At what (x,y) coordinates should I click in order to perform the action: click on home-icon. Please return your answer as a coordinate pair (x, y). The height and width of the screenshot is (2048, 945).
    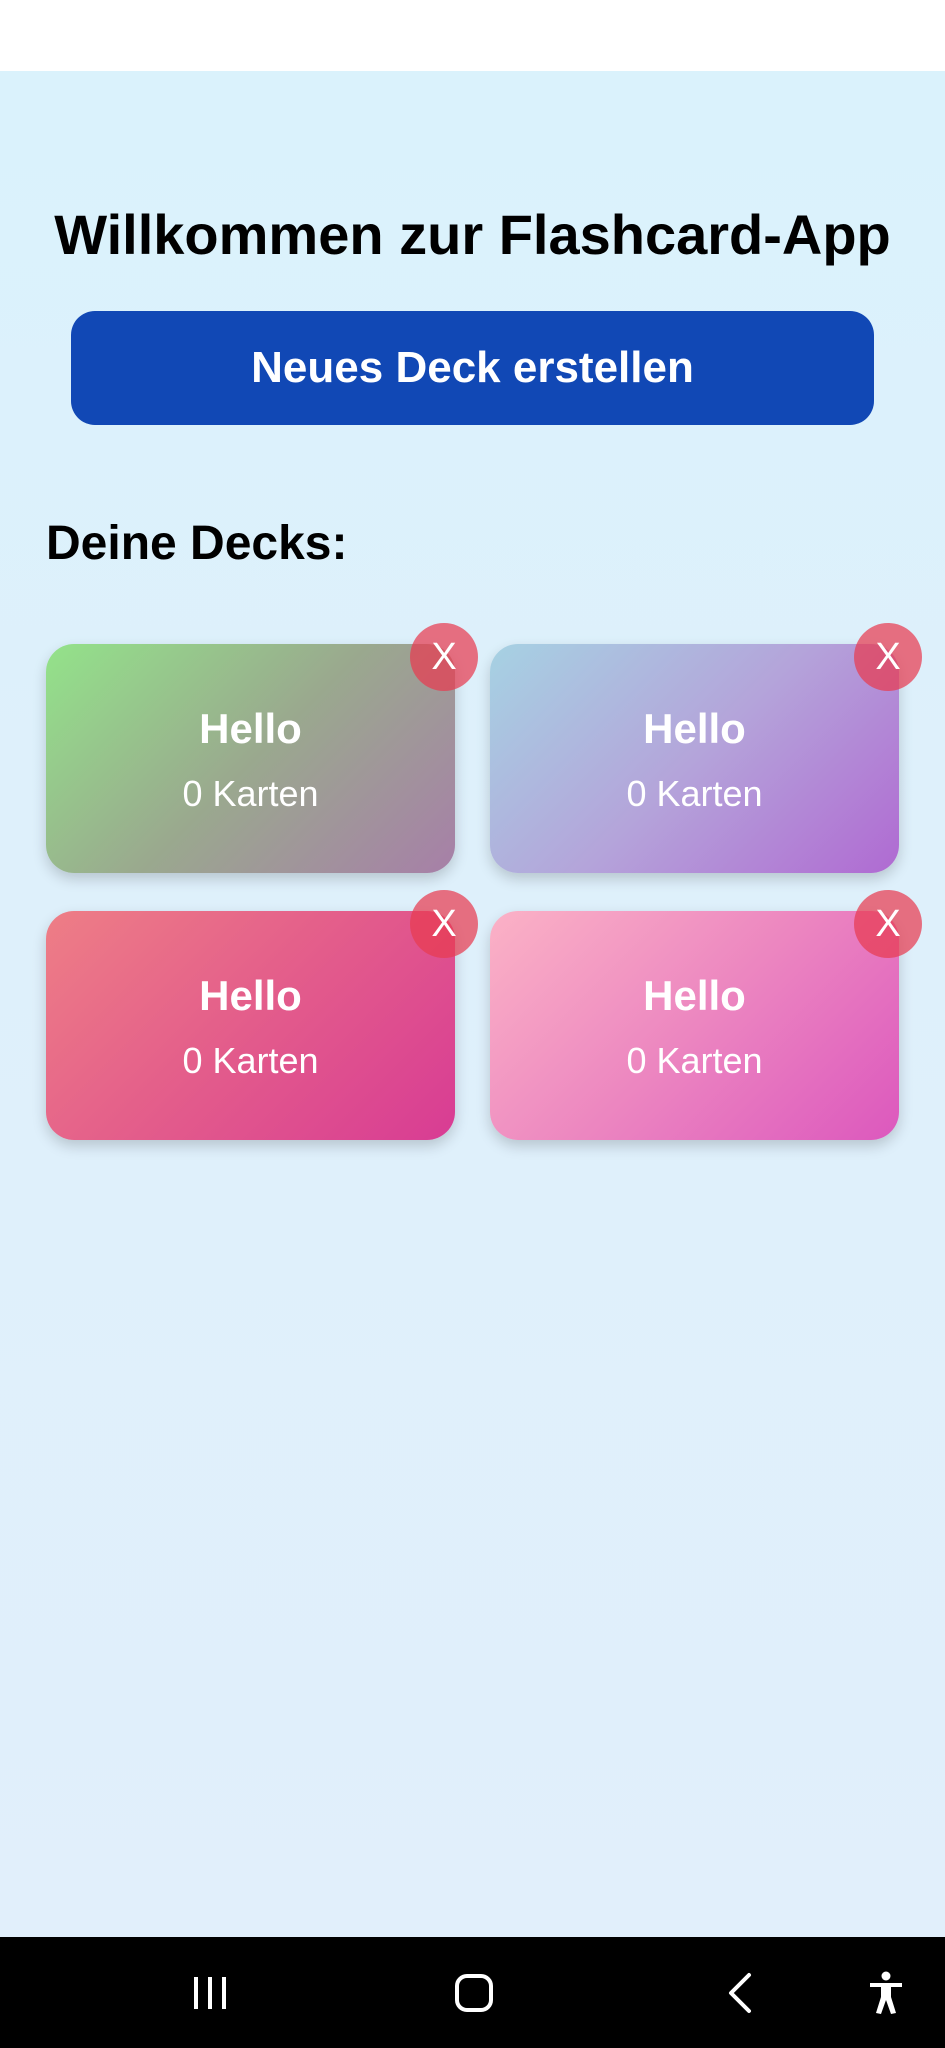
    Looking at the image, I should click on (474, 1992).